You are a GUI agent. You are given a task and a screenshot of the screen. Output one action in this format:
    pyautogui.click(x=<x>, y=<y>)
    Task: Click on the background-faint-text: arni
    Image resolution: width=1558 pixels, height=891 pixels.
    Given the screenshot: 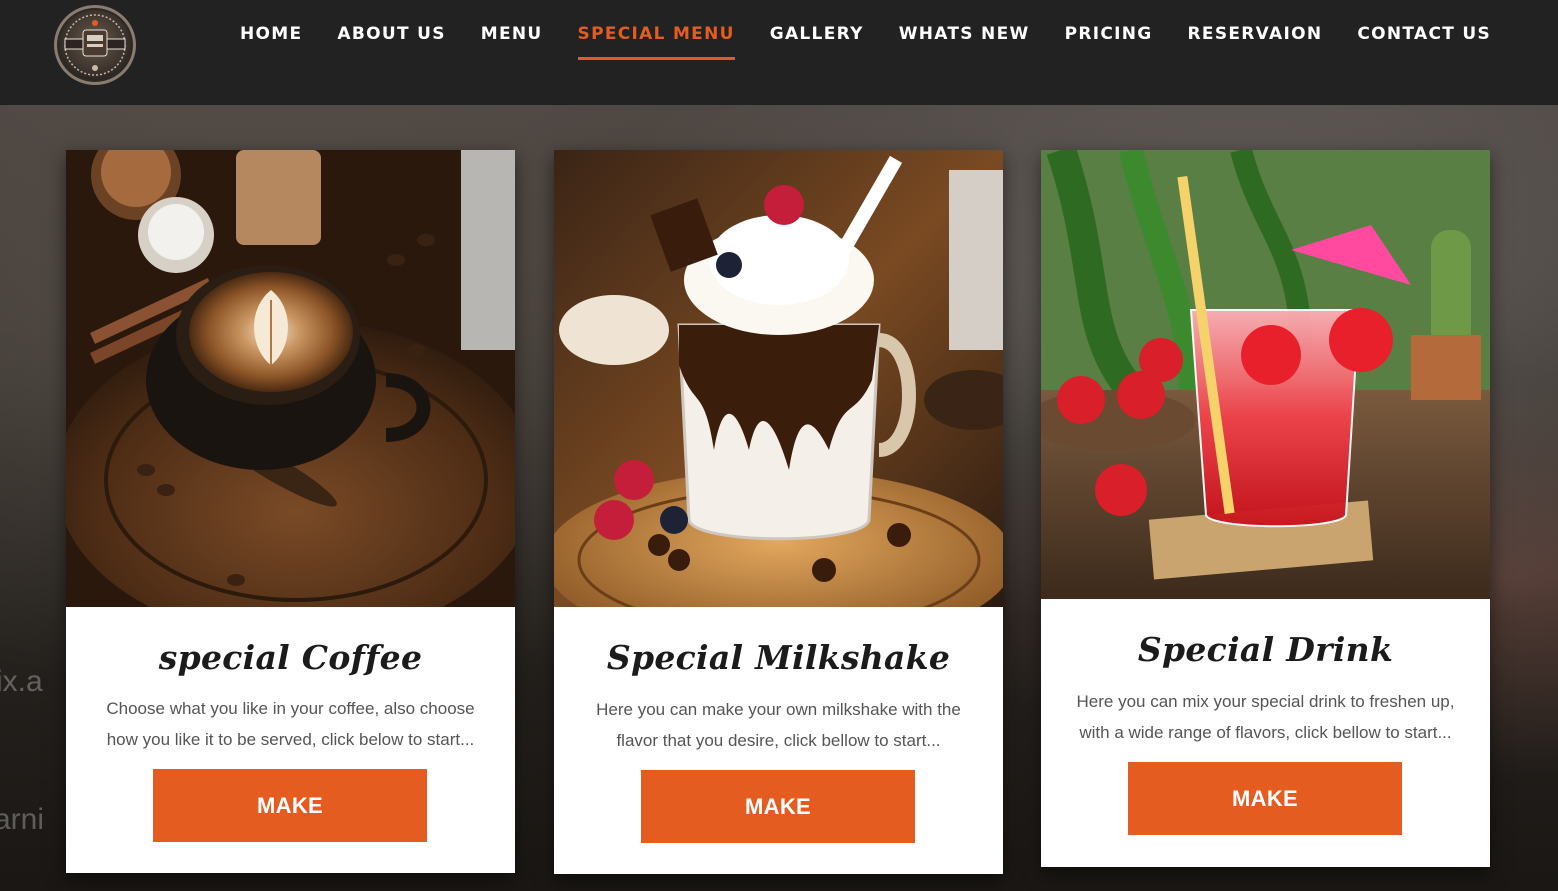 What is the action you would take?
    pyautogui.click(x=22, y=819)
    